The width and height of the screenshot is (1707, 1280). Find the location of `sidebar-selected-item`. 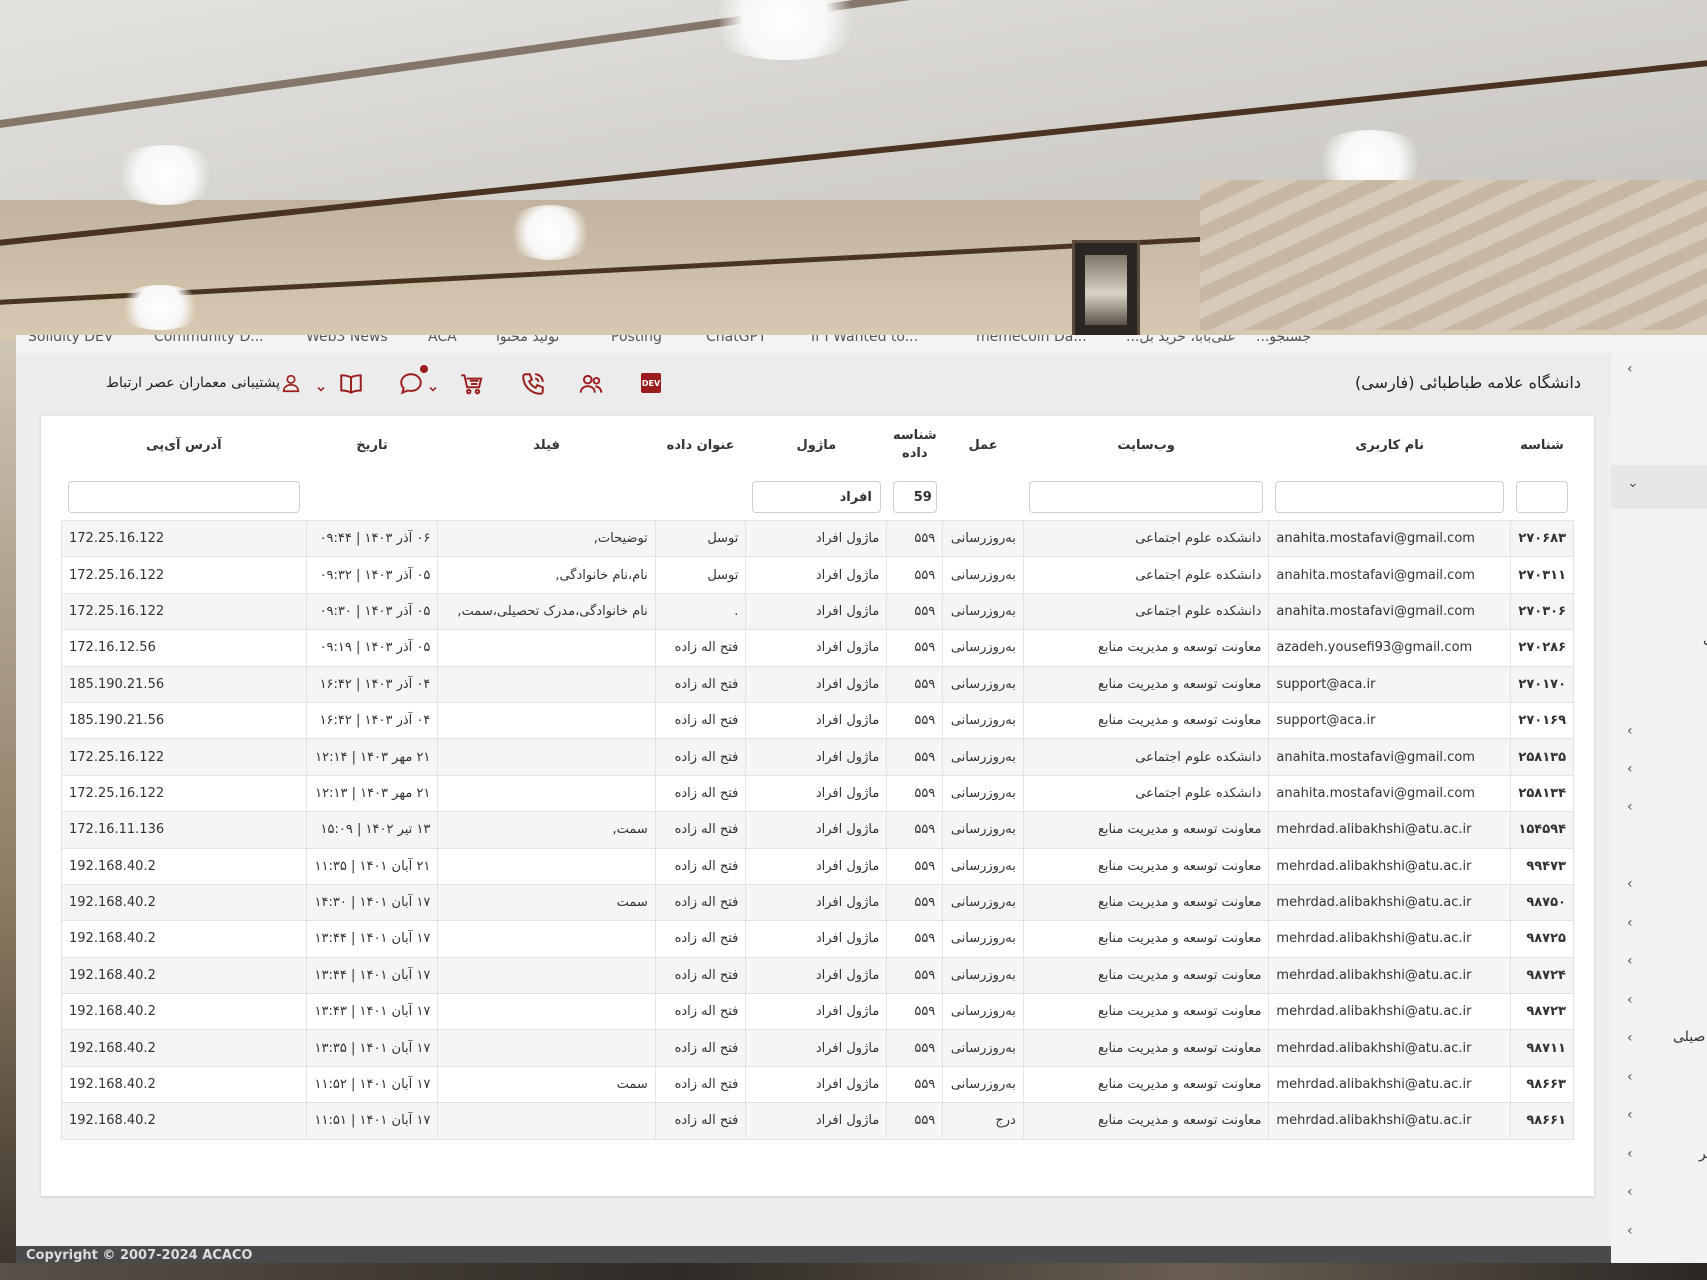

sidebar-selected-item is located at coordinates (1659, 487).